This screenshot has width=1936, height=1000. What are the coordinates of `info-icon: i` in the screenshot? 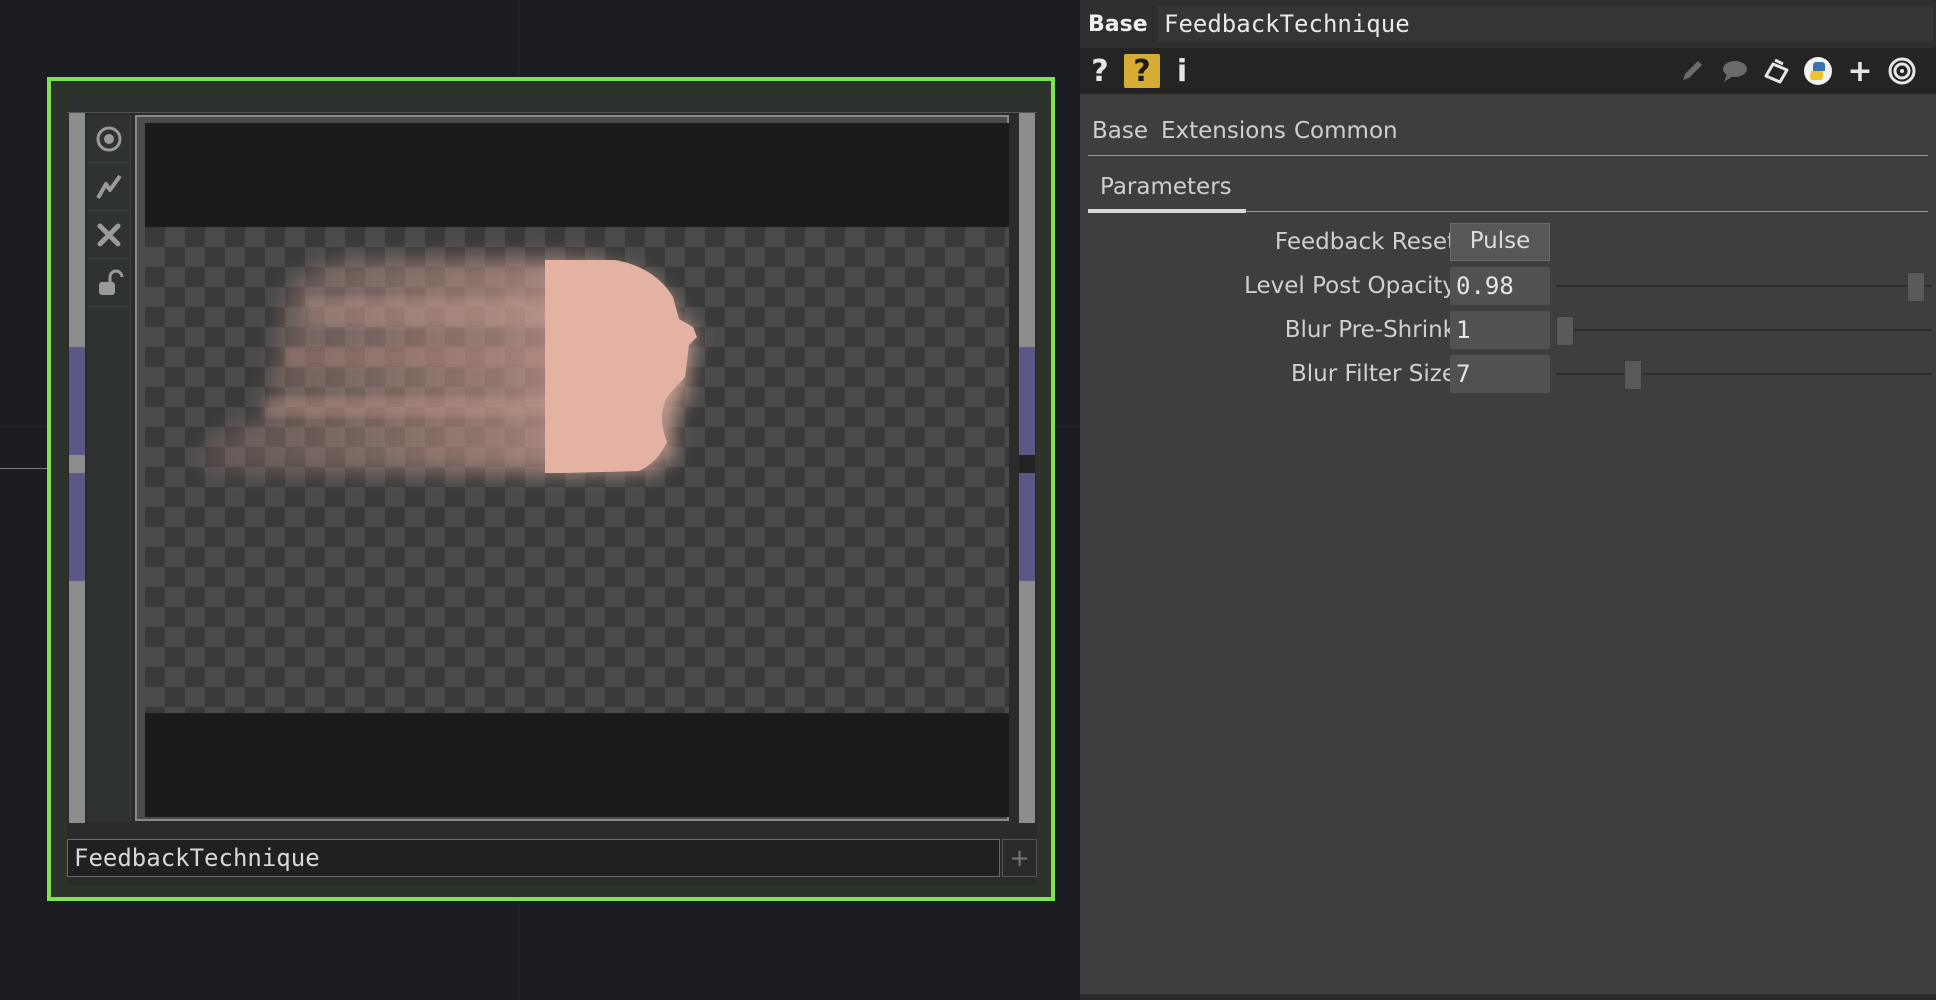 It's located at (1182, 71).